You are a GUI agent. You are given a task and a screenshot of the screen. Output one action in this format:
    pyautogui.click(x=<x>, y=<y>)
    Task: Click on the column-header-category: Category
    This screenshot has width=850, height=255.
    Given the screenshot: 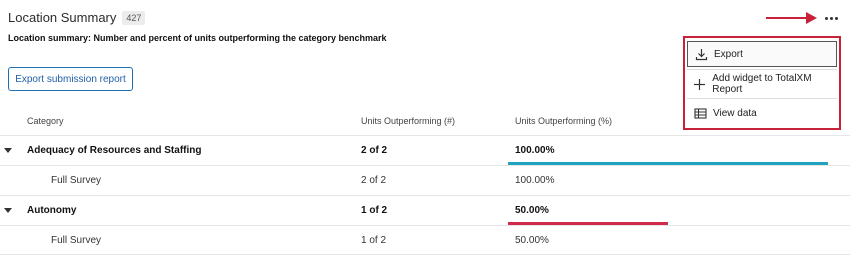 What is the action you would take?
    pyautogui.click(x=45, y=121)
    